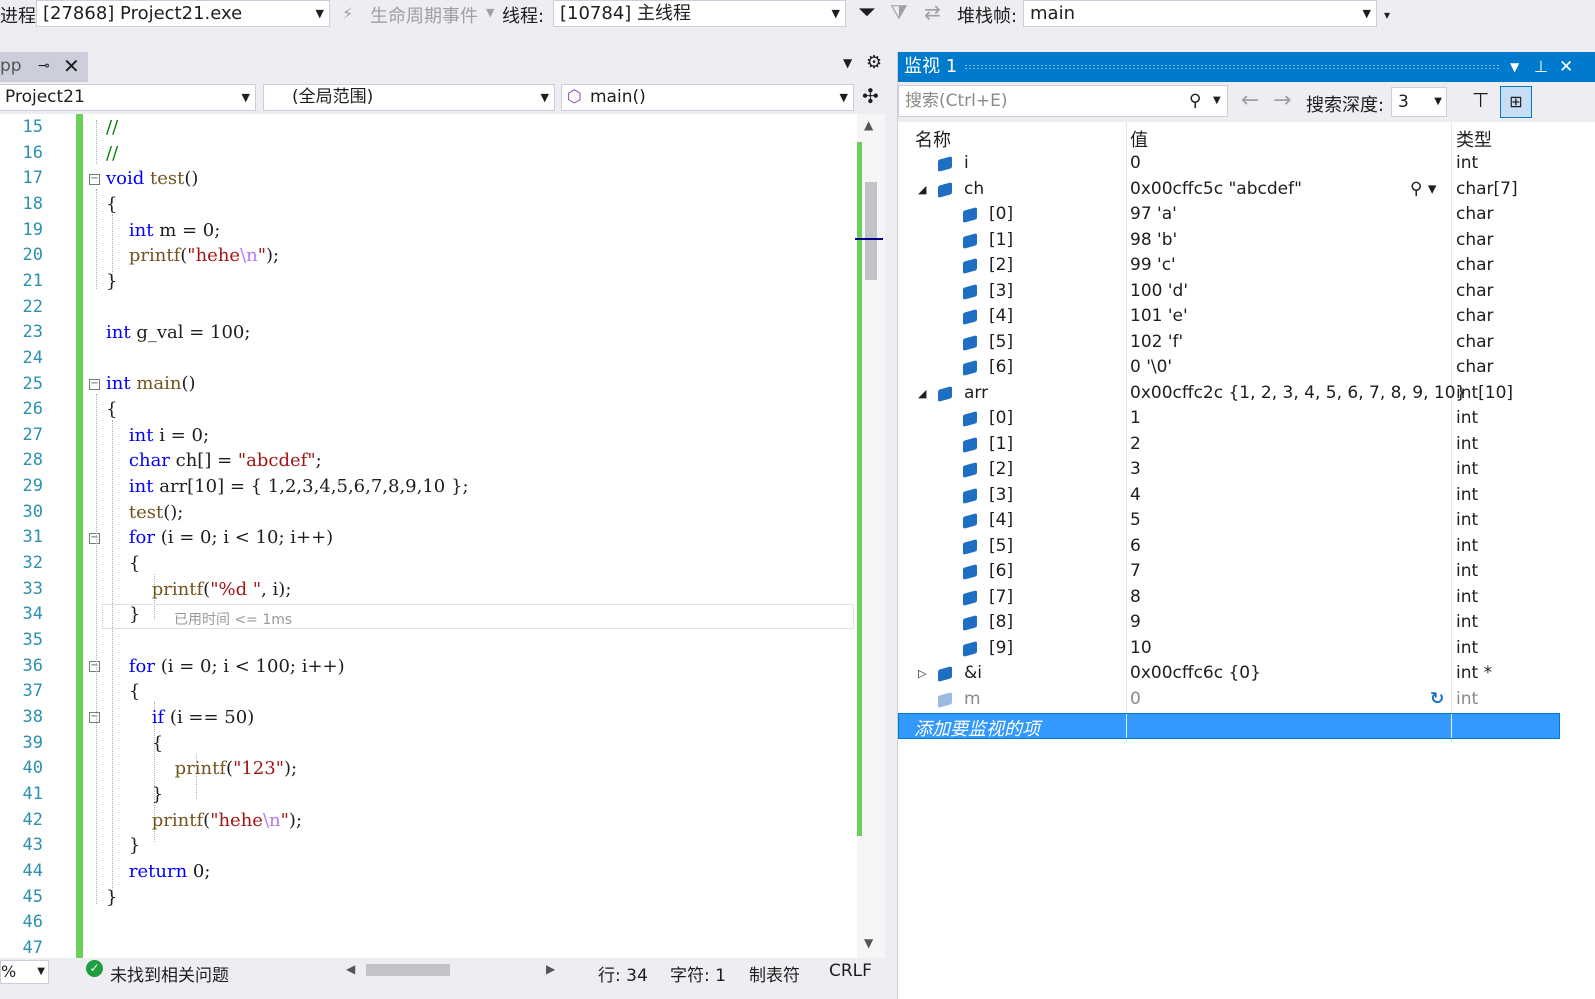  Describe the element at coordinates (1195, 673) in the screenshot. I see `watch-value: 0x00cffc6c {0}` at that location.